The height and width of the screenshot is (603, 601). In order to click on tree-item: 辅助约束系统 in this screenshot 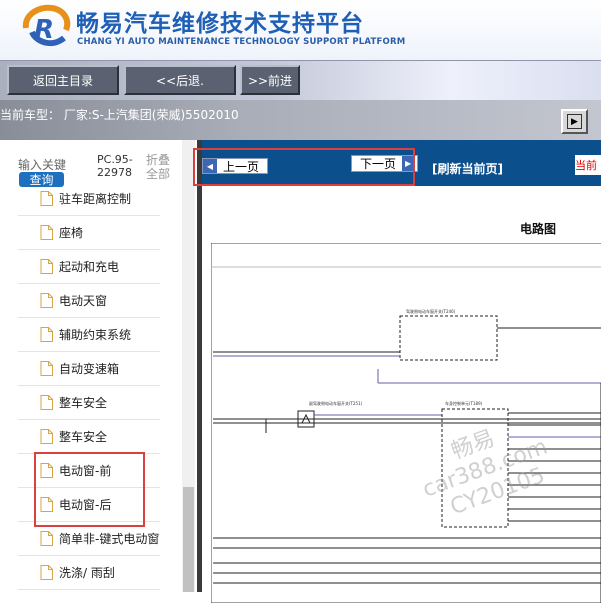, I will do `click(89, 335)`.